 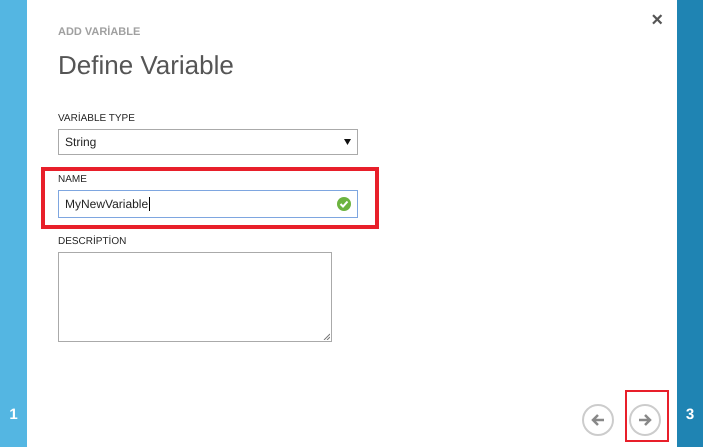 I want to click on dialog-title: Define Variable, so click(x=146, y=65).